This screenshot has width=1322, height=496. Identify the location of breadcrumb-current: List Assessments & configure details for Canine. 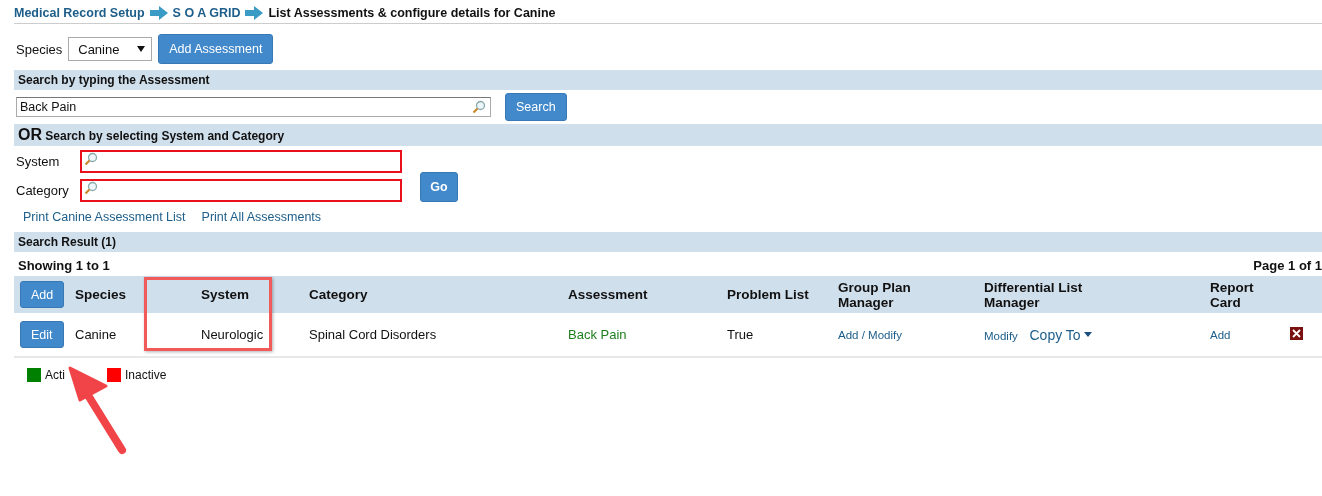
(412, 12).